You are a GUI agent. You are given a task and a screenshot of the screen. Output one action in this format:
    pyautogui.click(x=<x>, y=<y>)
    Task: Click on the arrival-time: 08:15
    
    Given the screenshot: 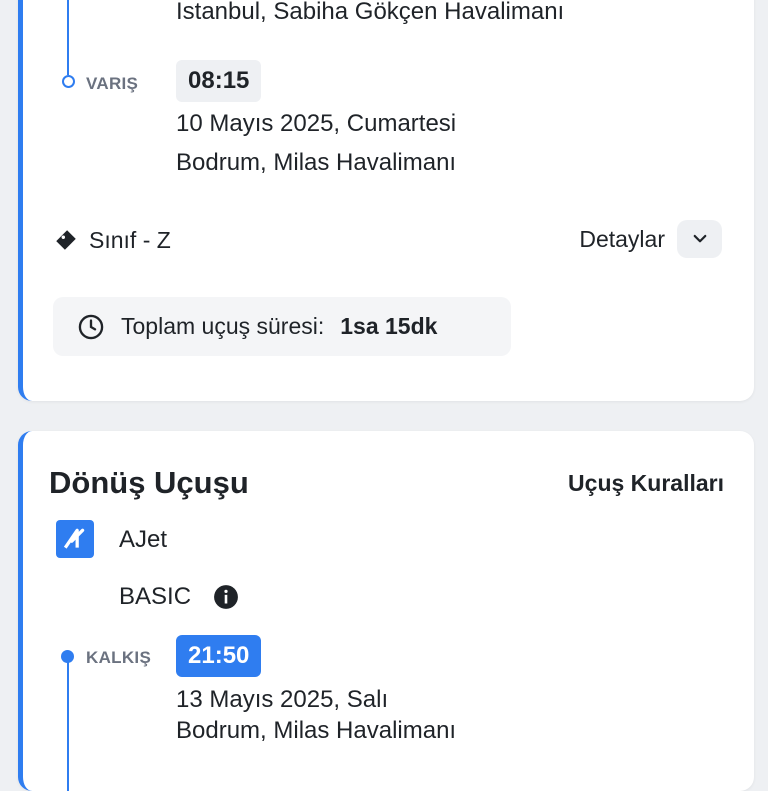 What is the action you would take?
    pyautogui.click(x=219, y=81)
    